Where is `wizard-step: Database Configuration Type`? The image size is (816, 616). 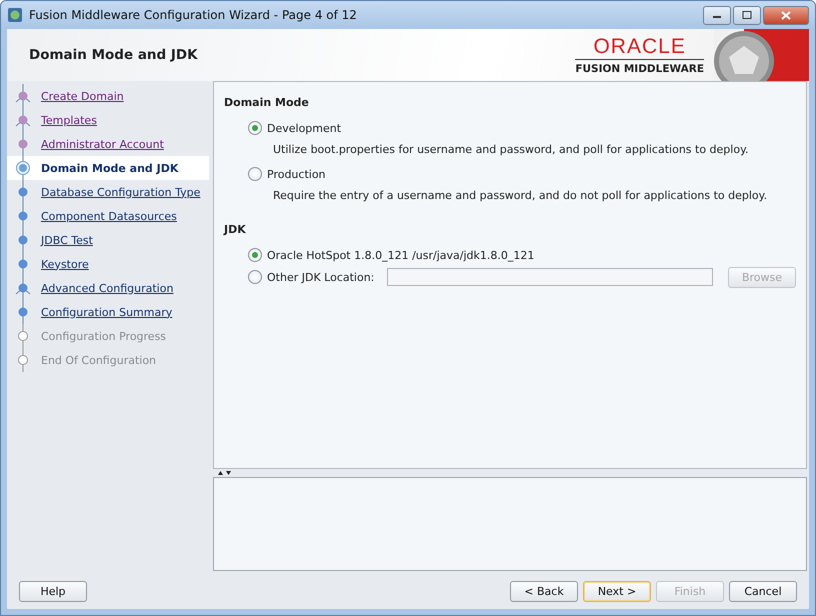 wizard-step: Database Configuration Type is located at coordinates (120, 192).